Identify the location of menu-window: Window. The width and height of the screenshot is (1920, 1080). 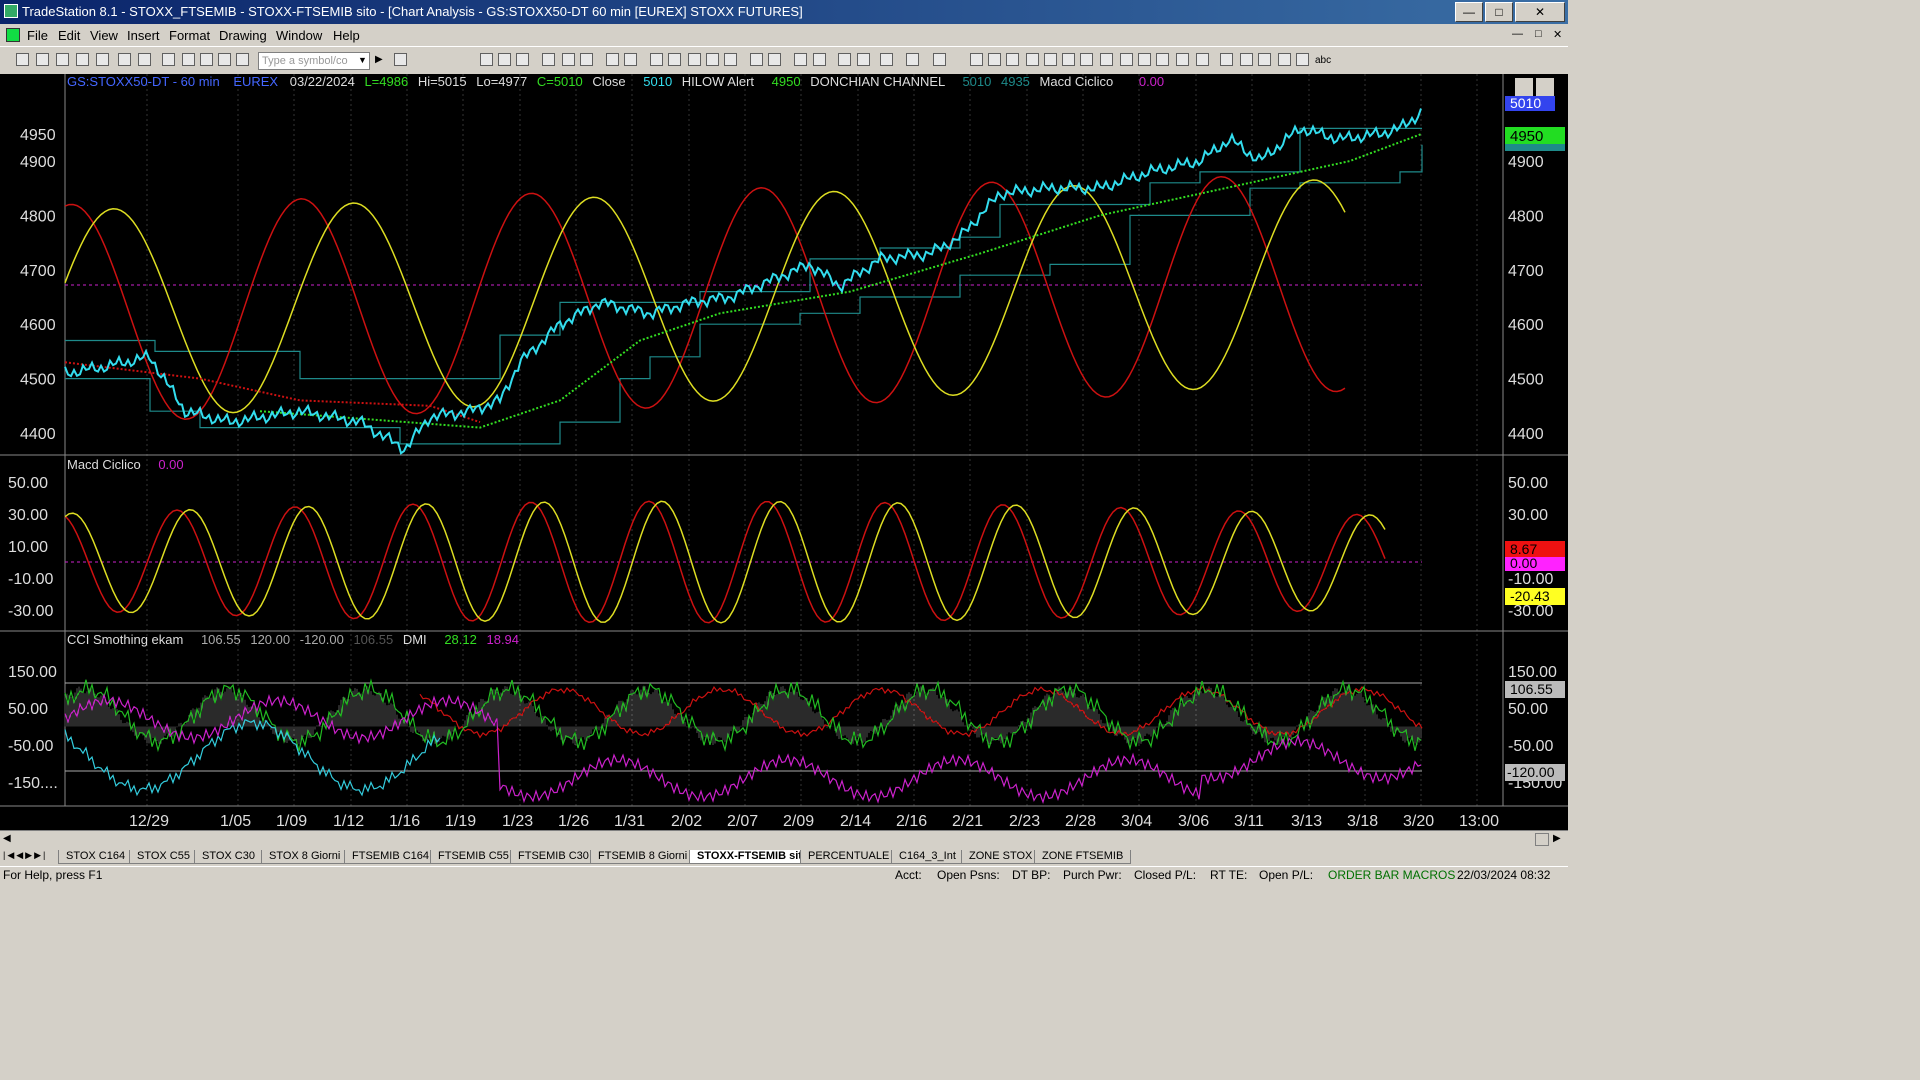
(299, 35).